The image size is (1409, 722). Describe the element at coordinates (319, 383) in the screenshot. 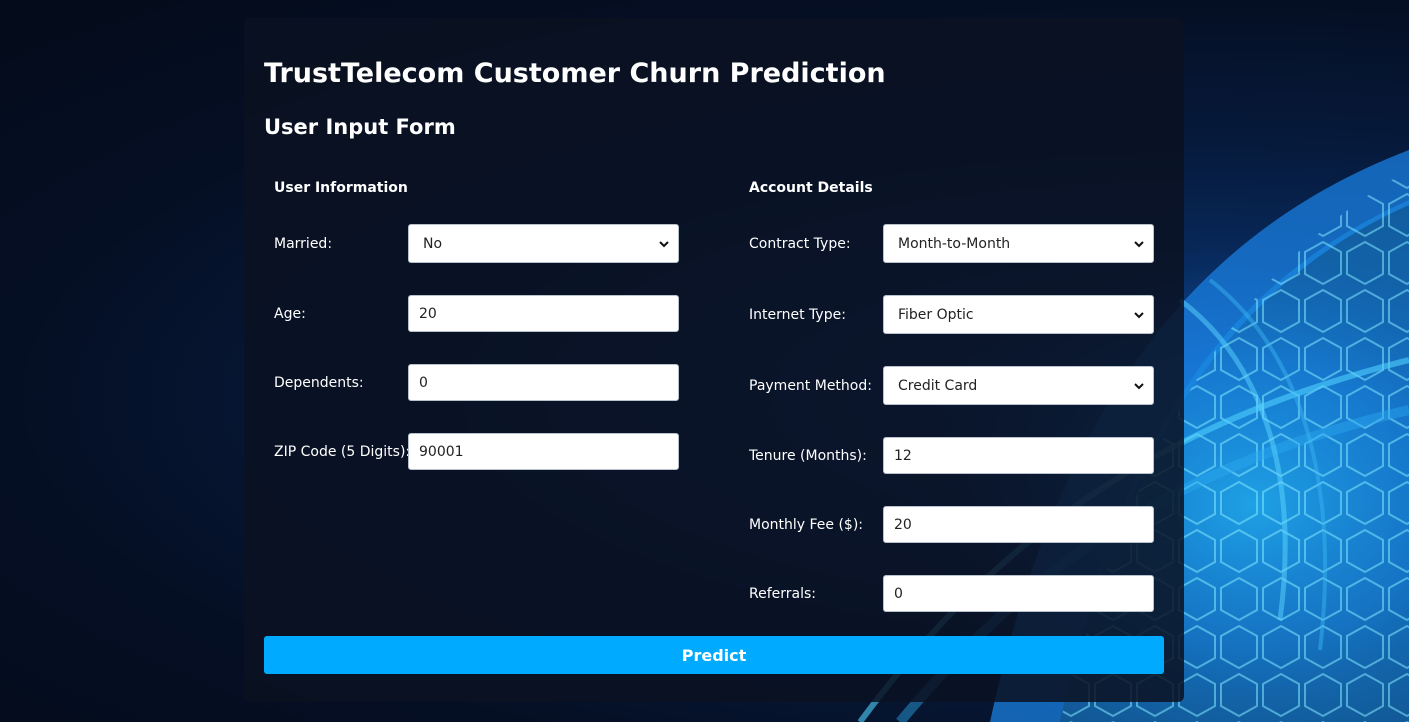

I see `dependents-label: Dependents:` at that location.